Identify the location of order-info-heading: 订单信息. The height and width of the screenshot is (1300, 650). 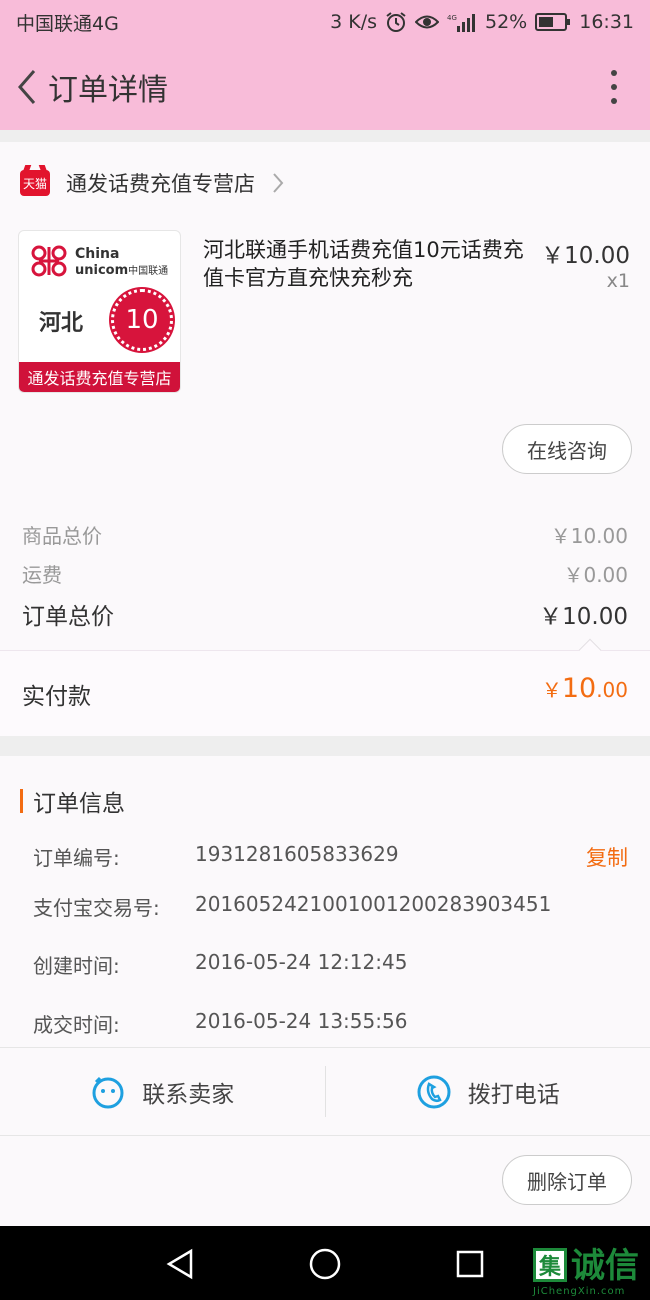
(72, 801).